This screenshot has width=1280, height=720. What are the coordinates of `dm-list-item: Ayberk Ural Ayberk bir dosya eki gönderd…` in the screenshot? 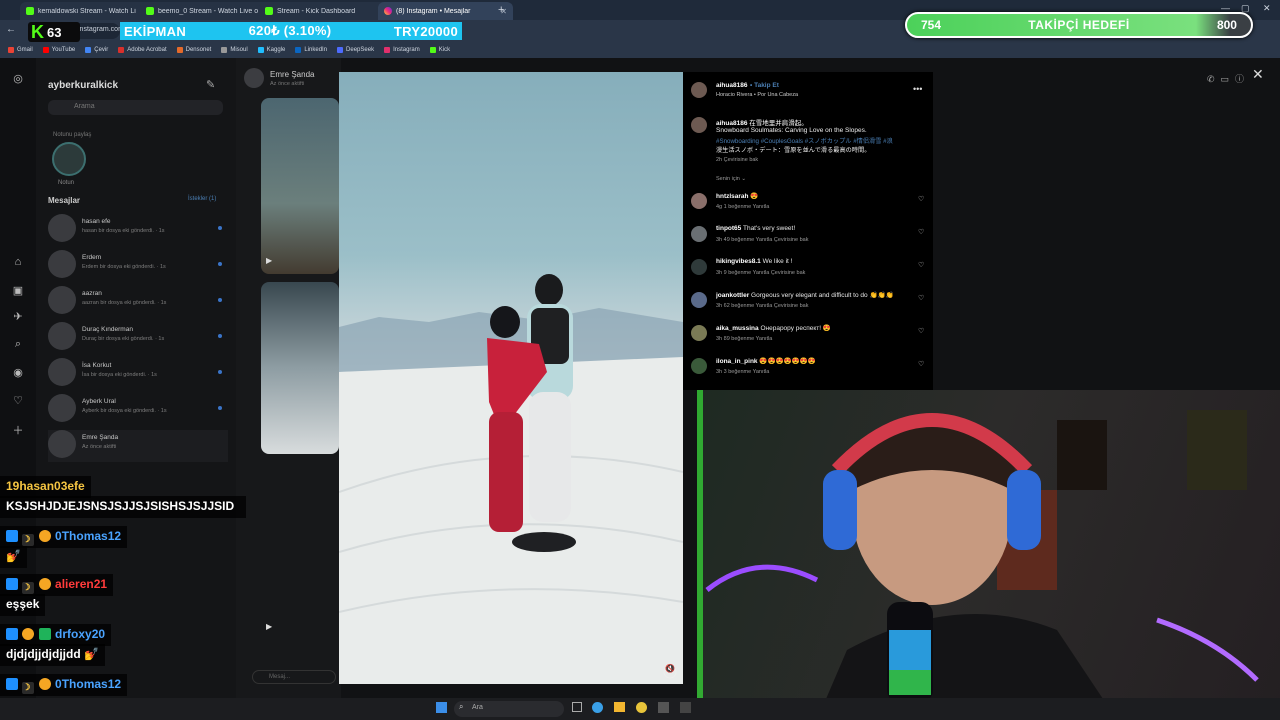 It's located at (138, 410).